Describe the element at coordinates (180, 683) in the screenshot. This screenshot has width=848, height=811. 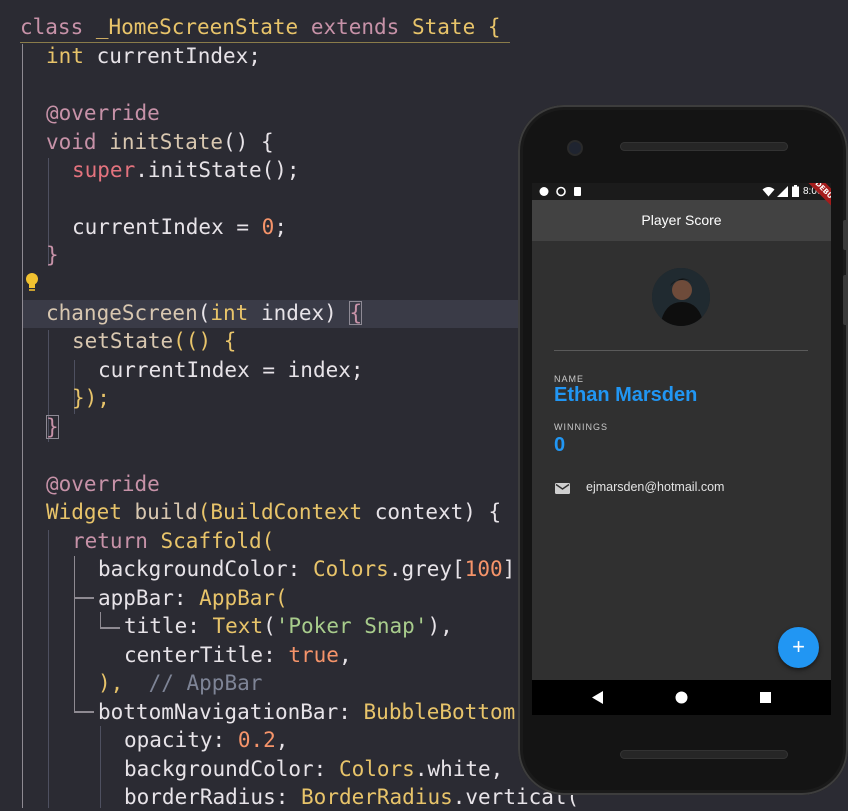
I see `code-line: ), // AppBar` at that location.